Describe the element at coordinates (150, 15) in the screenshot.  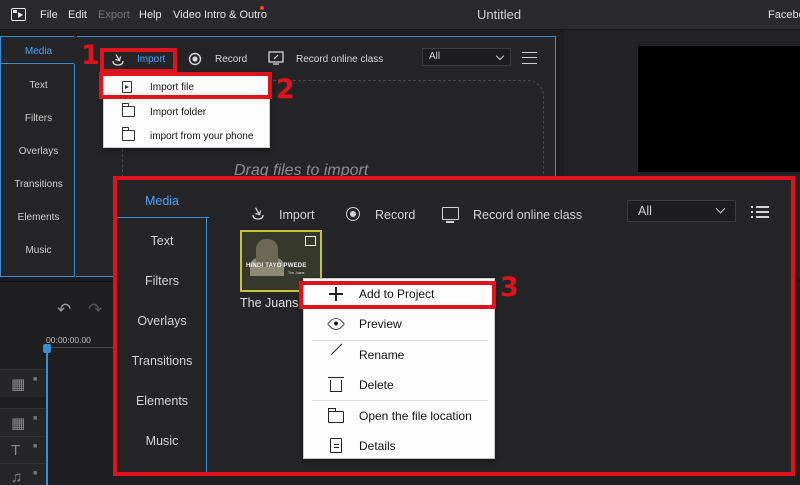
I see `menu-help: Help` at that location.